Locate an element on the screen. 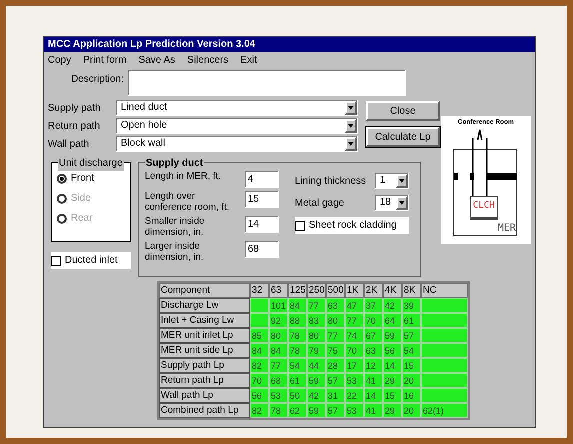  table-cell: 12 is located at coordinates (373, 365).